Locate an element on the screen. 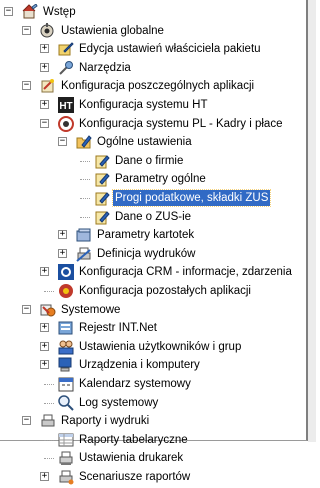 This screenshot has height=488, width=320. tree-node: − Ustawienia globalne is located at coordinates (153, 31).